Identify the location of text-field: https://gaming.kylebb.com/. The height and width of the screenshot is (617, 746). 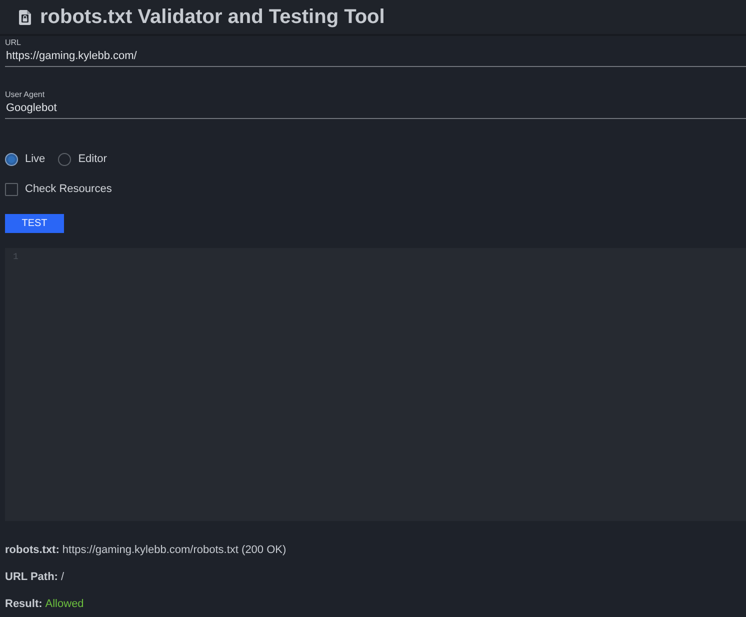
(375, 57).